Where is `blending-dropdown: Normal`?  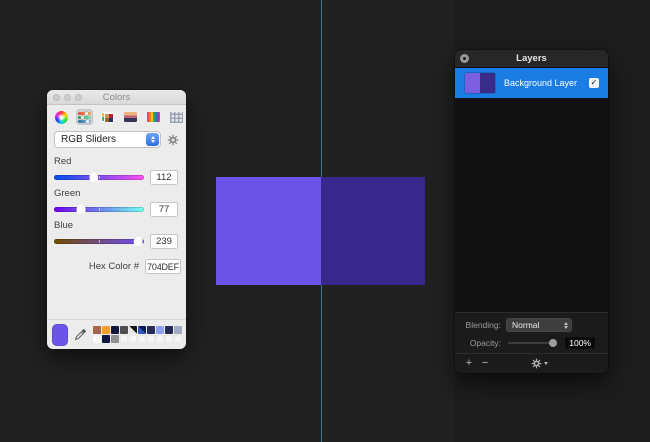 blending-dropdown: Normal is located at coordinates (539, 325).